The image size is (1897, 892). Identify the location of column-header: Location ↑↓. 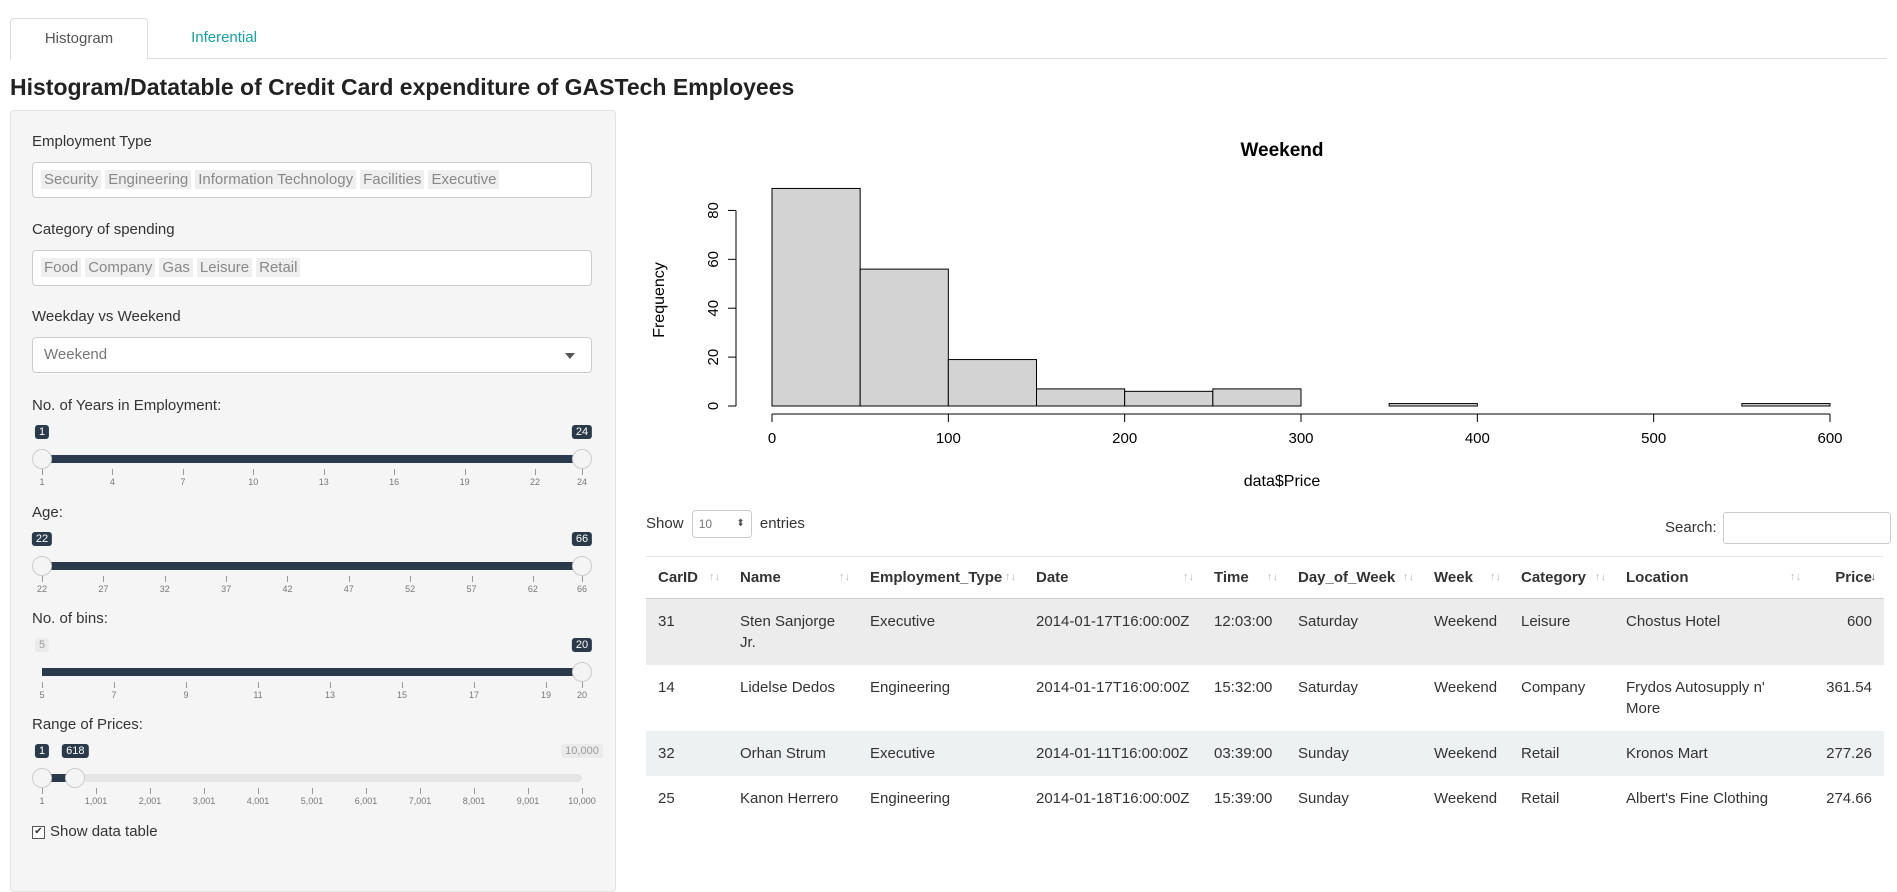
(1711, 577).